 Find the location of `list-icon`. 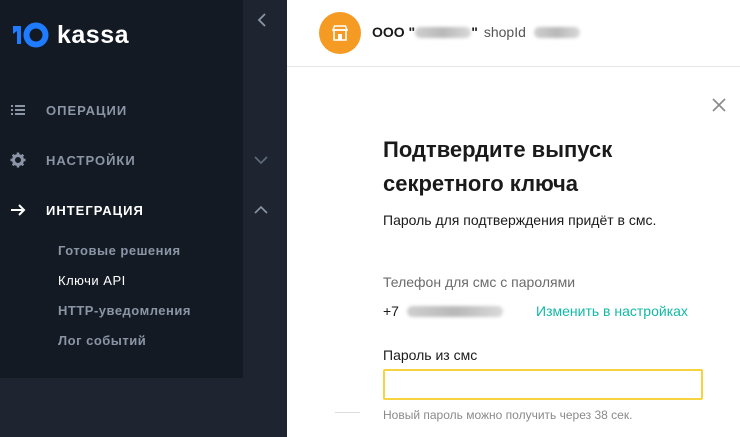

list-icon is located at coordinates (18, 110).